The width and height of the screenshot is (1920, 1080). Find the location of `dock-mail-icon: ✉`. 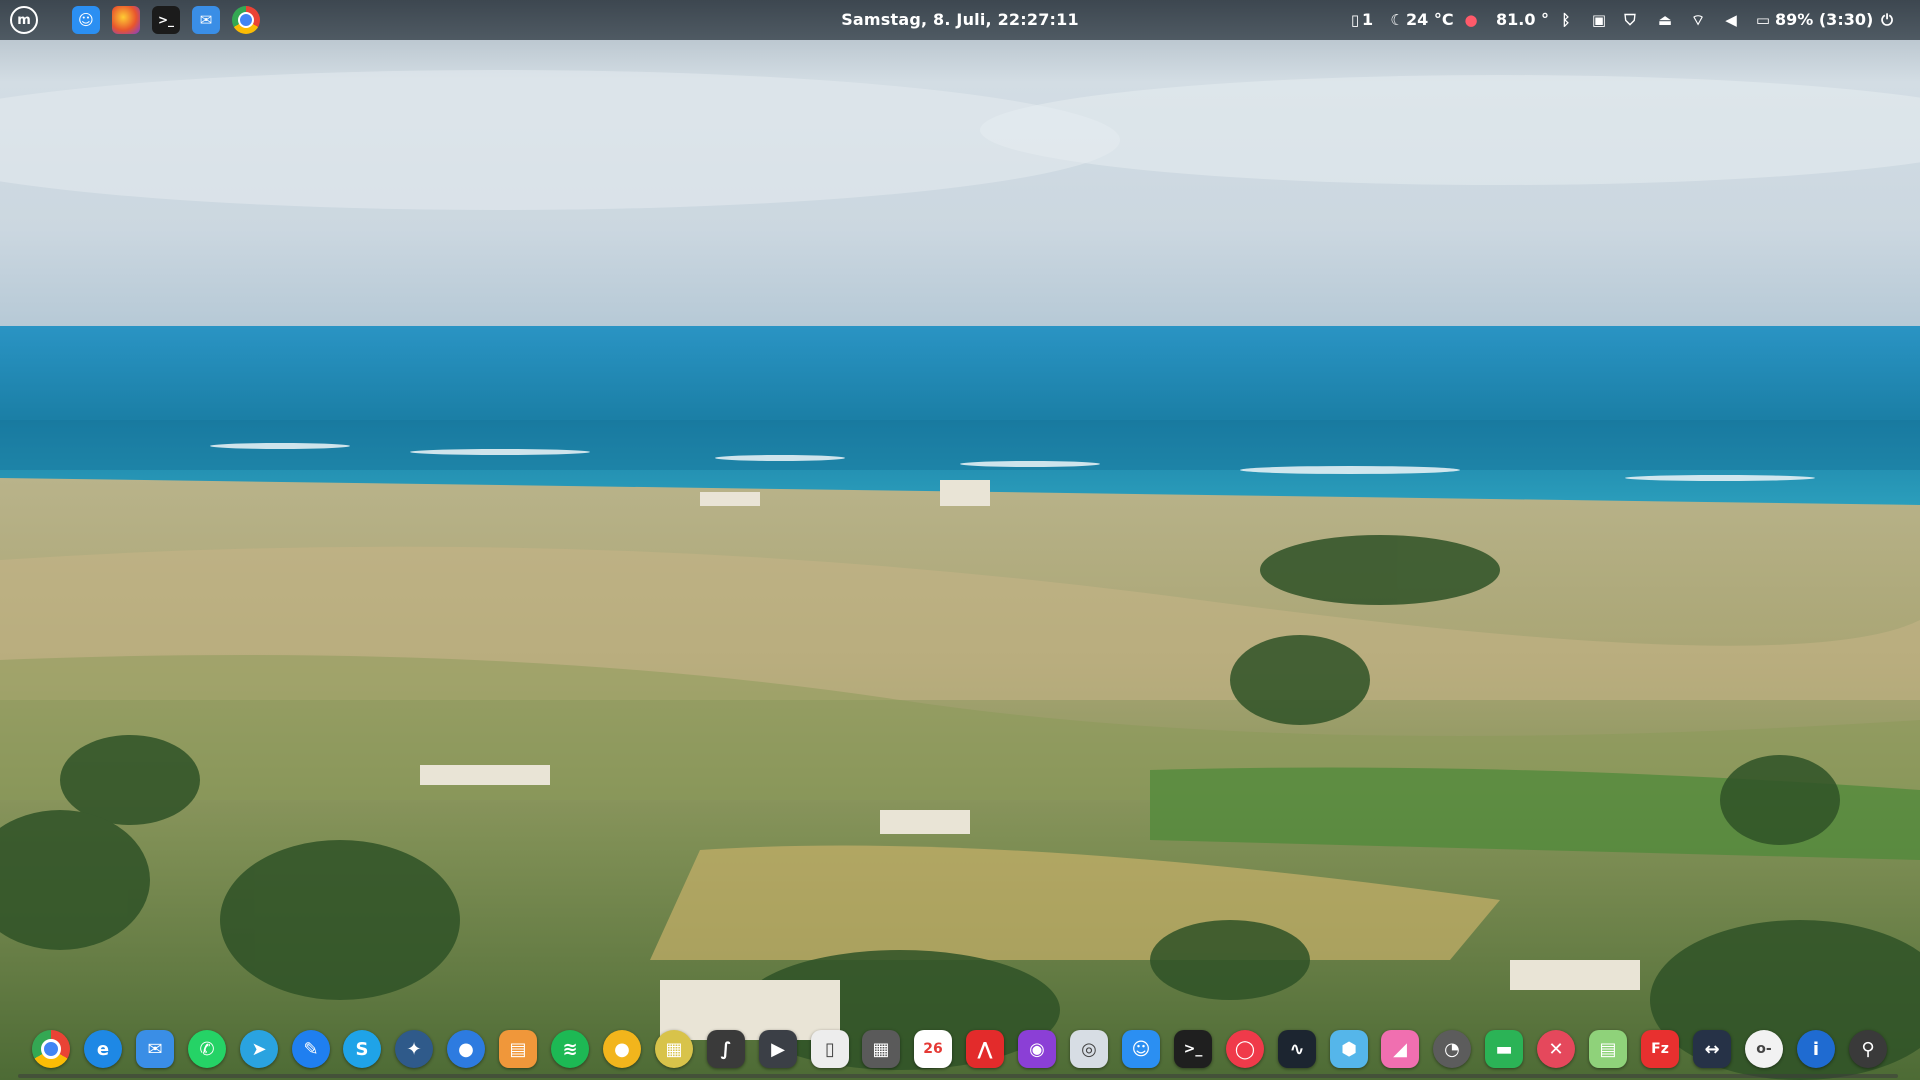

dock-mail-icon: ✉ is located at coordinates (155, 1049).